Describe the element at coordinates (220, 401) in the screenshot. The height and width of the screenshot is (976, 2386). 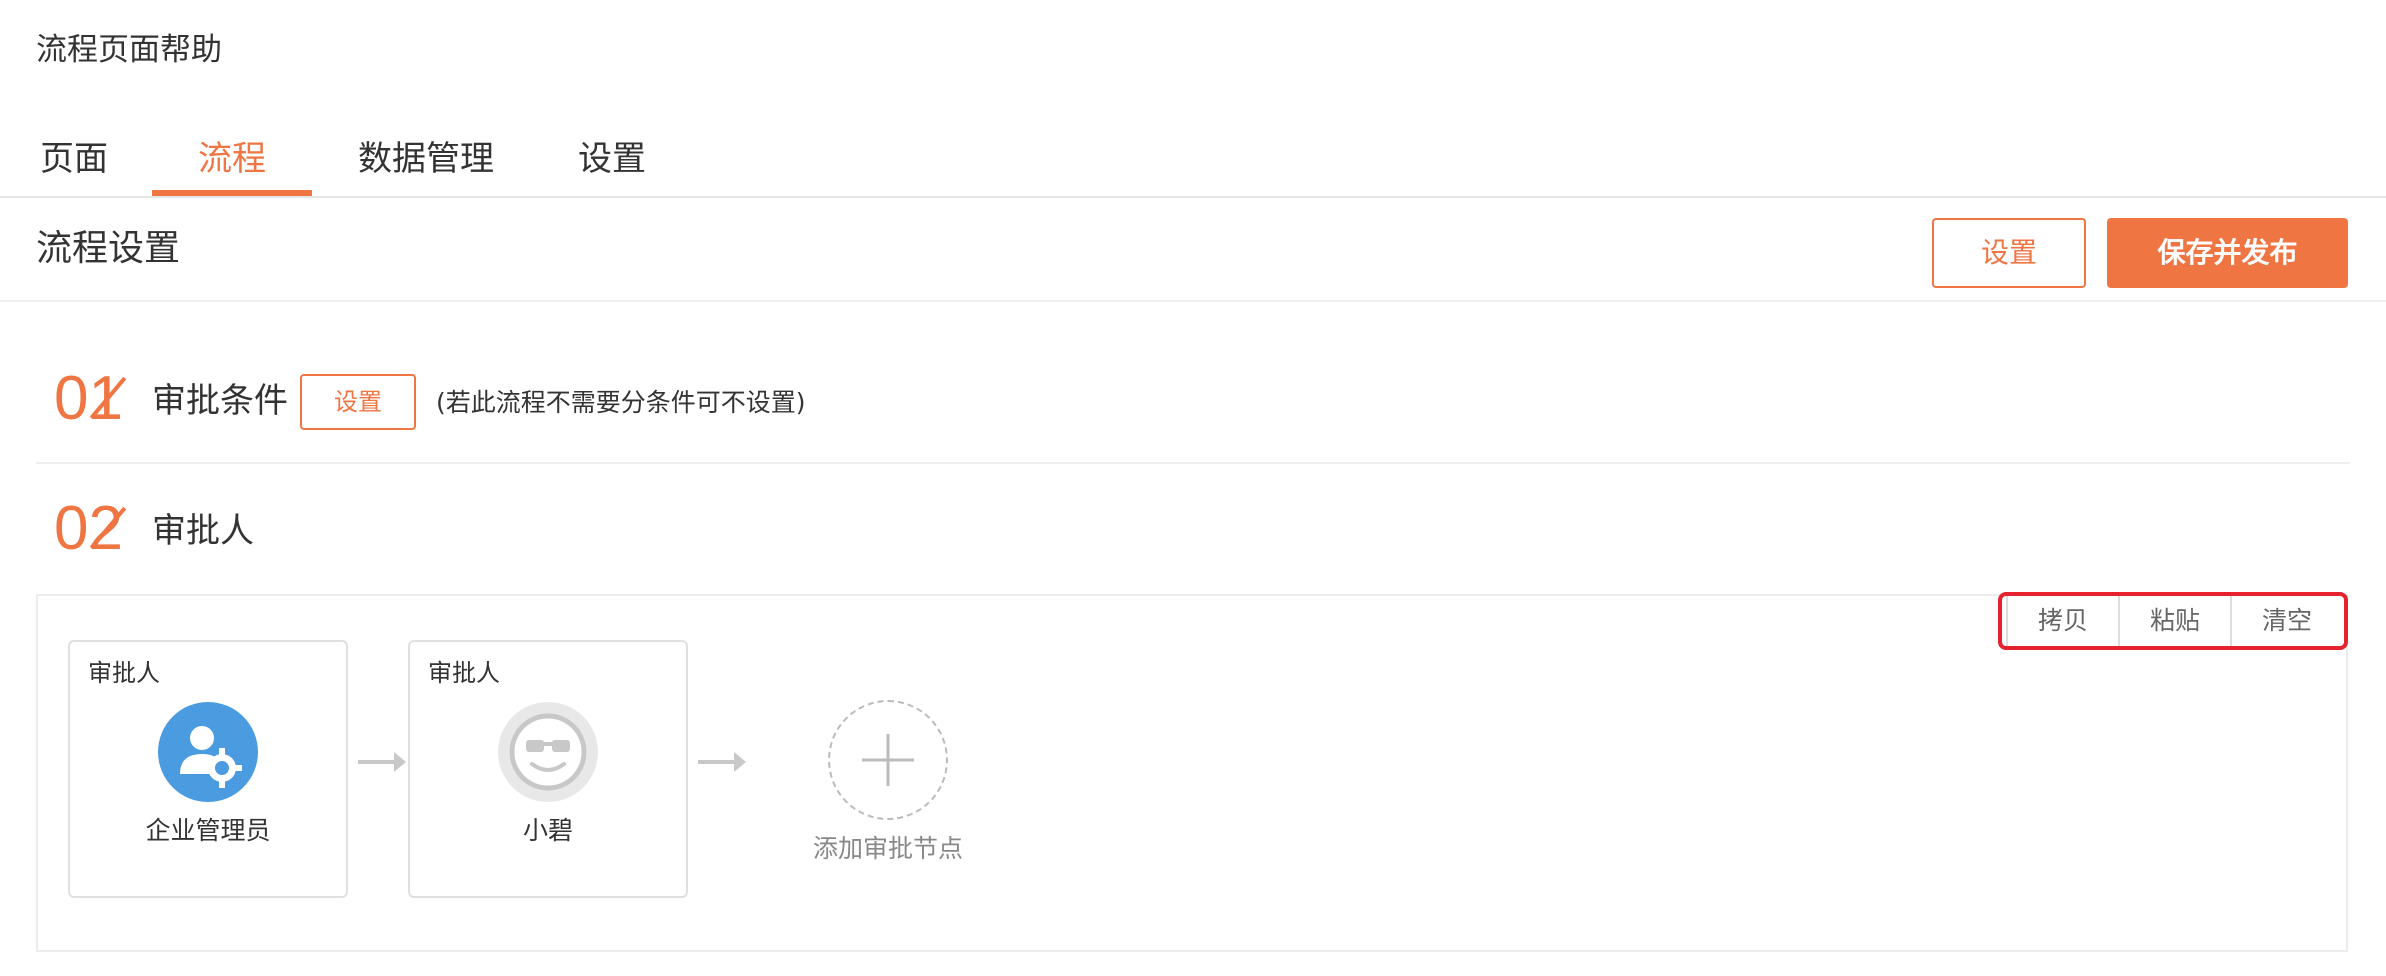
I see `step-title-conditions: 审批条件` at that location.